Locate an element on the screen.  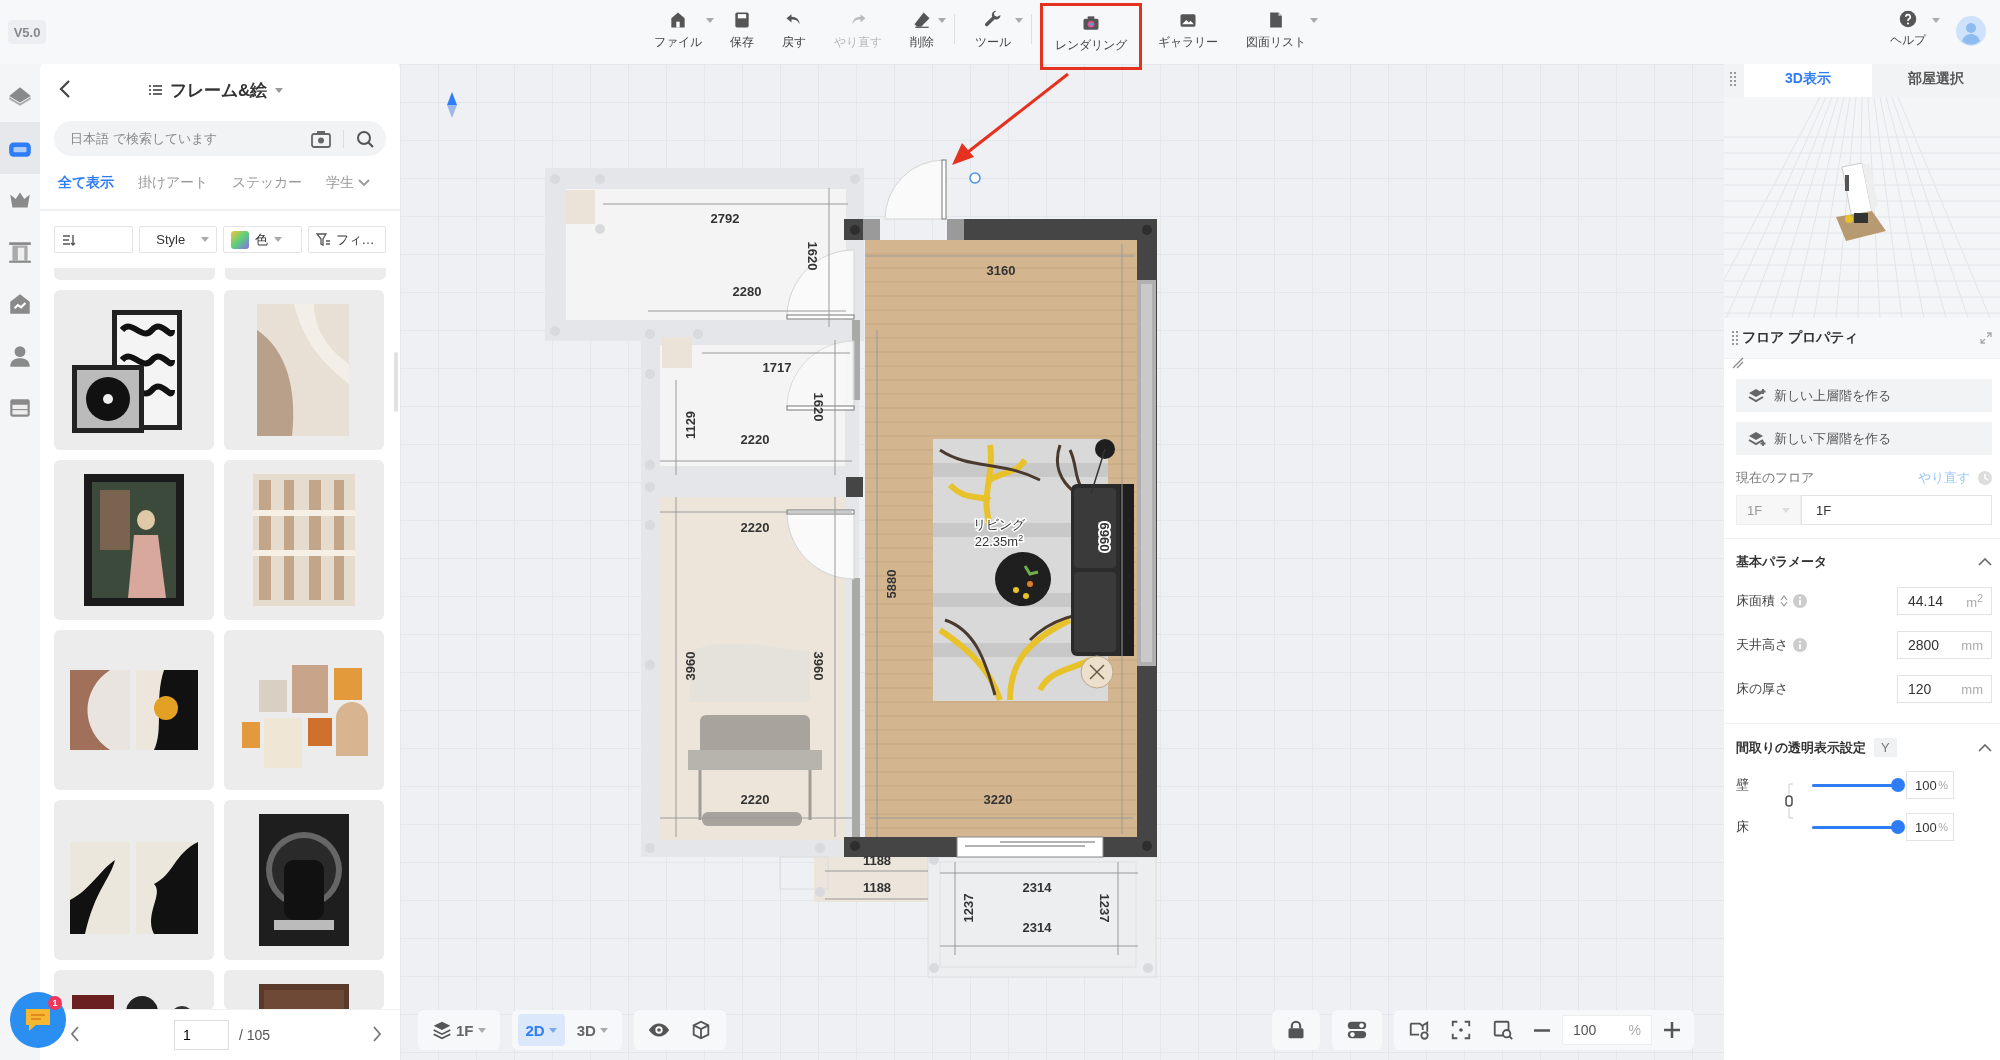
focus-icon is located at coordinates (1461, 1030).